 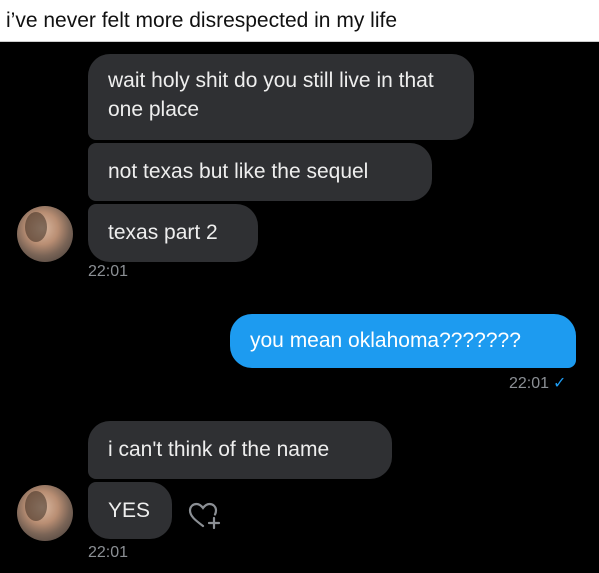 What do you see at coordinates (560, 383) in the screenshot?
I see `read-check-icon: ✓` at bounding box center [560, 383].